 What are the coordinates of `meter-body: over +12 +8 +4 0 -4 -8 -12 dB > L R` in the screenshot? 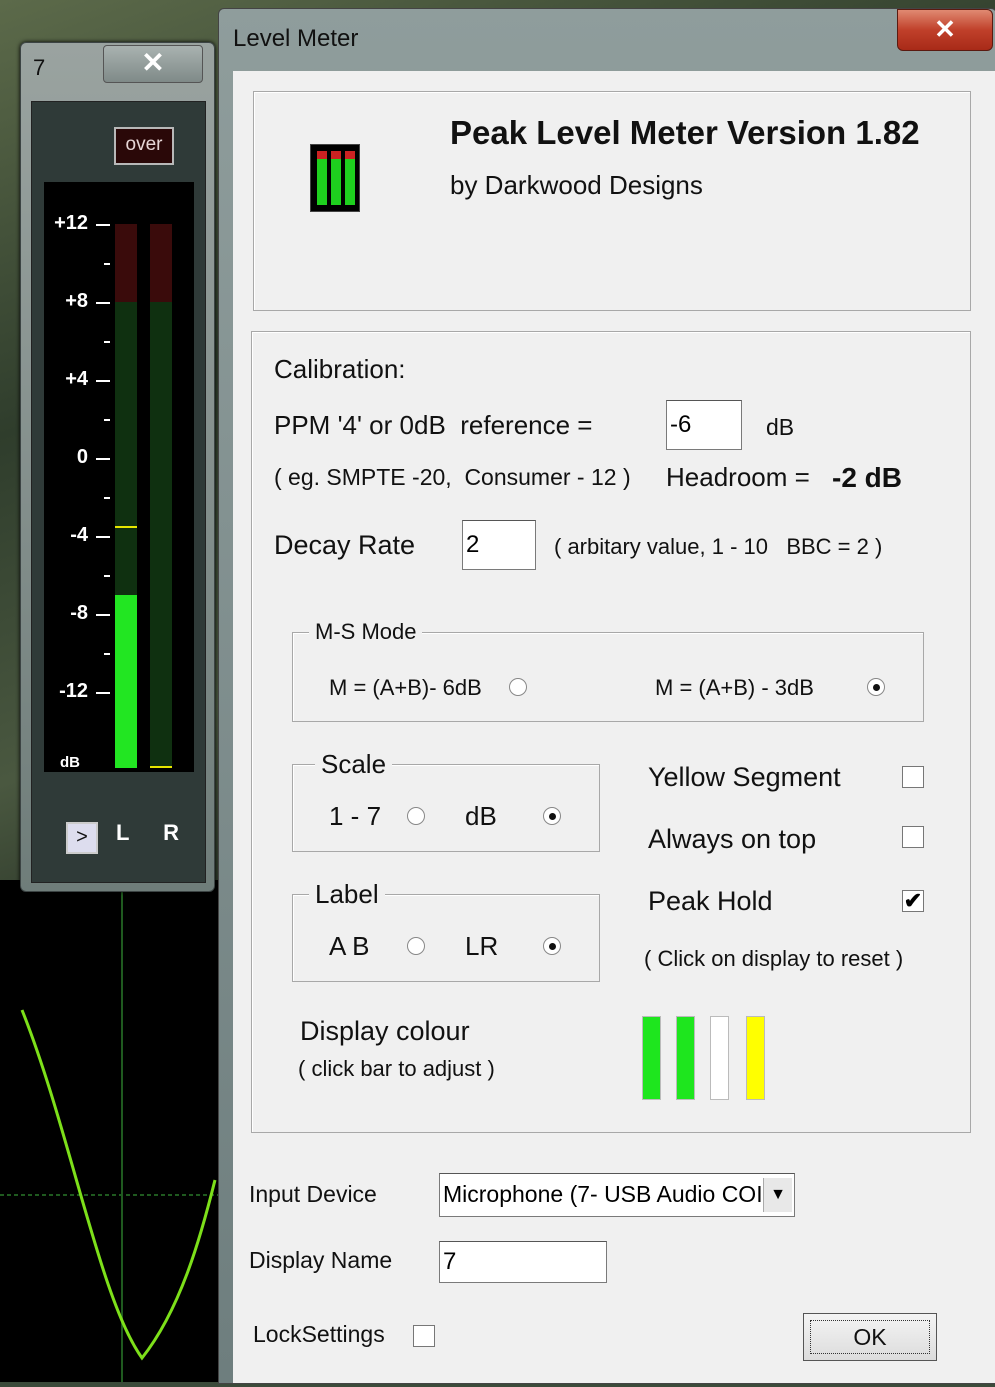 It's located at (118, 492).